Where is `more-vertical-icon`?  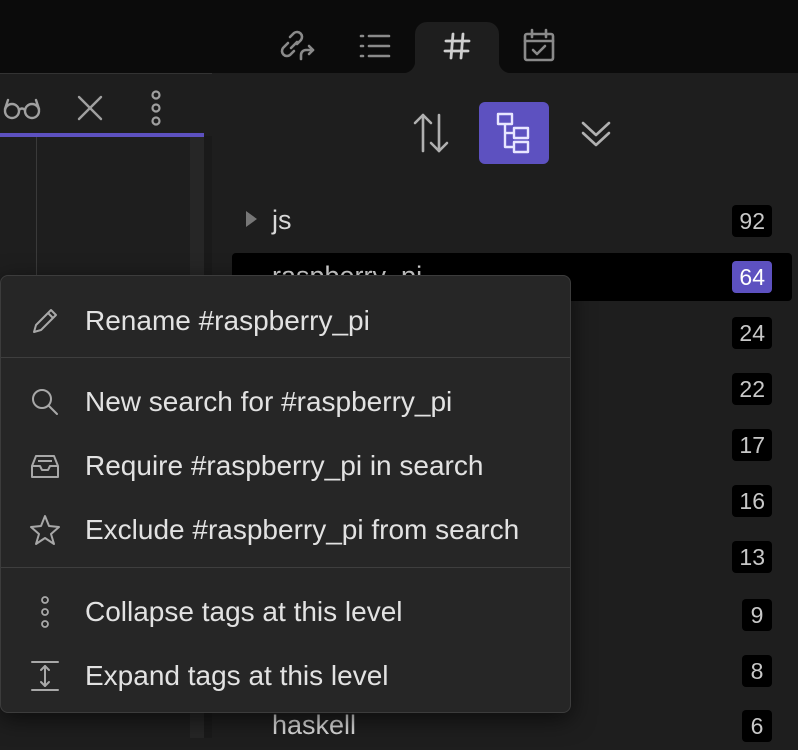 more-vertical-icon is located at coordinates (156, 108).